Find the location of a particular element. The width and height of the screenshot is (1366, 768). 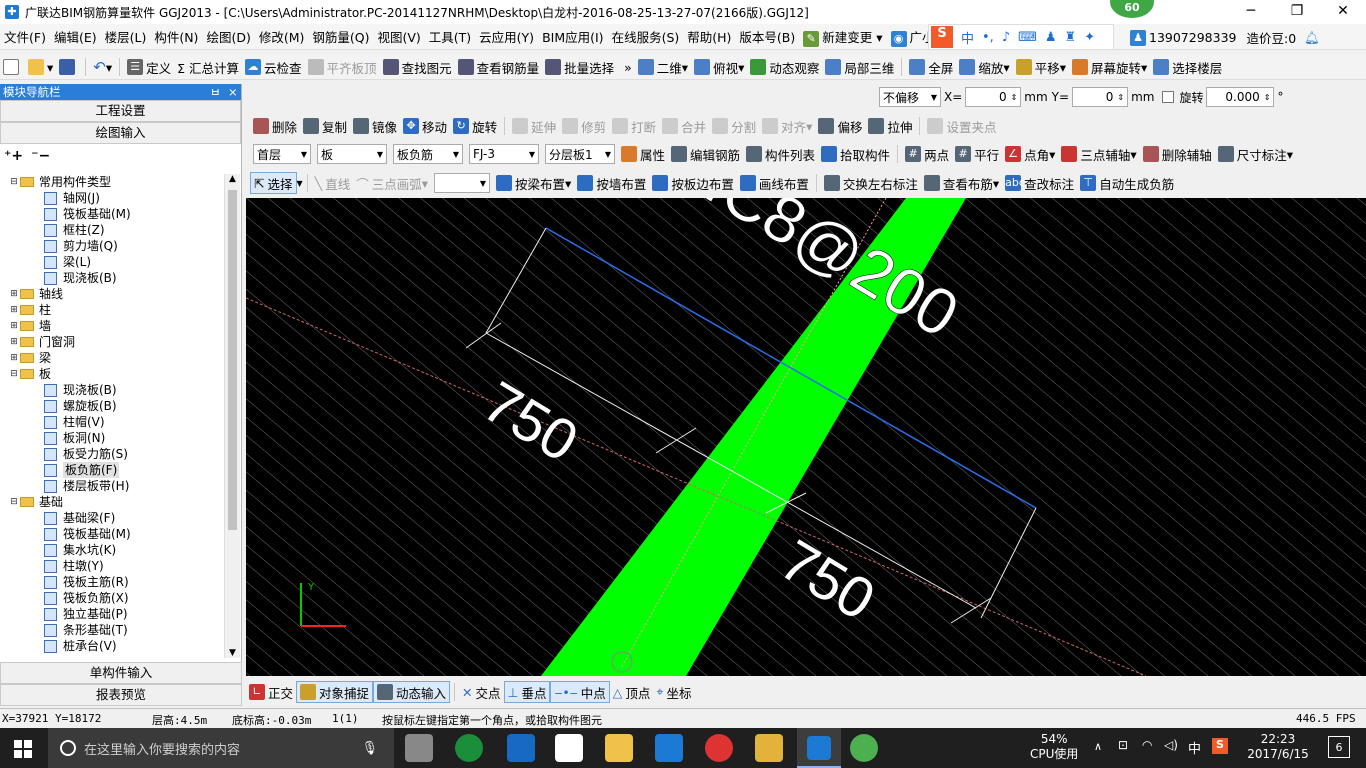

arc-tool-dropdown: ⌒ 三点画弧 ▾ is located at coordinates (392, 183).